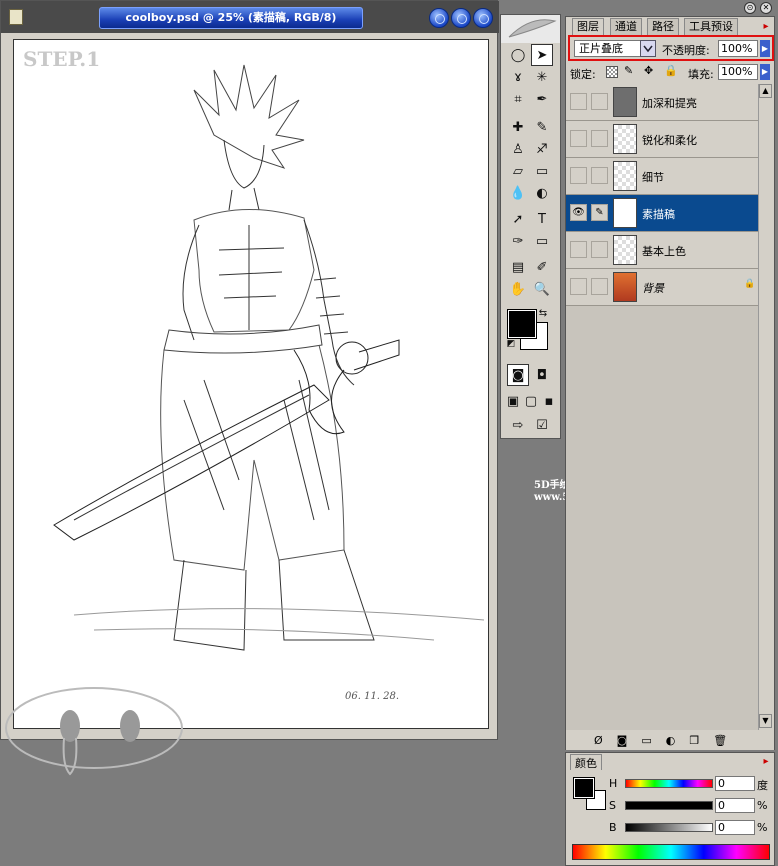 The width and height of the screenshot is (778, 866). What do you see at coordinates (735, 805) in the screenshot?
I see `saturation-input: 0` at bounding box center [735, 805].